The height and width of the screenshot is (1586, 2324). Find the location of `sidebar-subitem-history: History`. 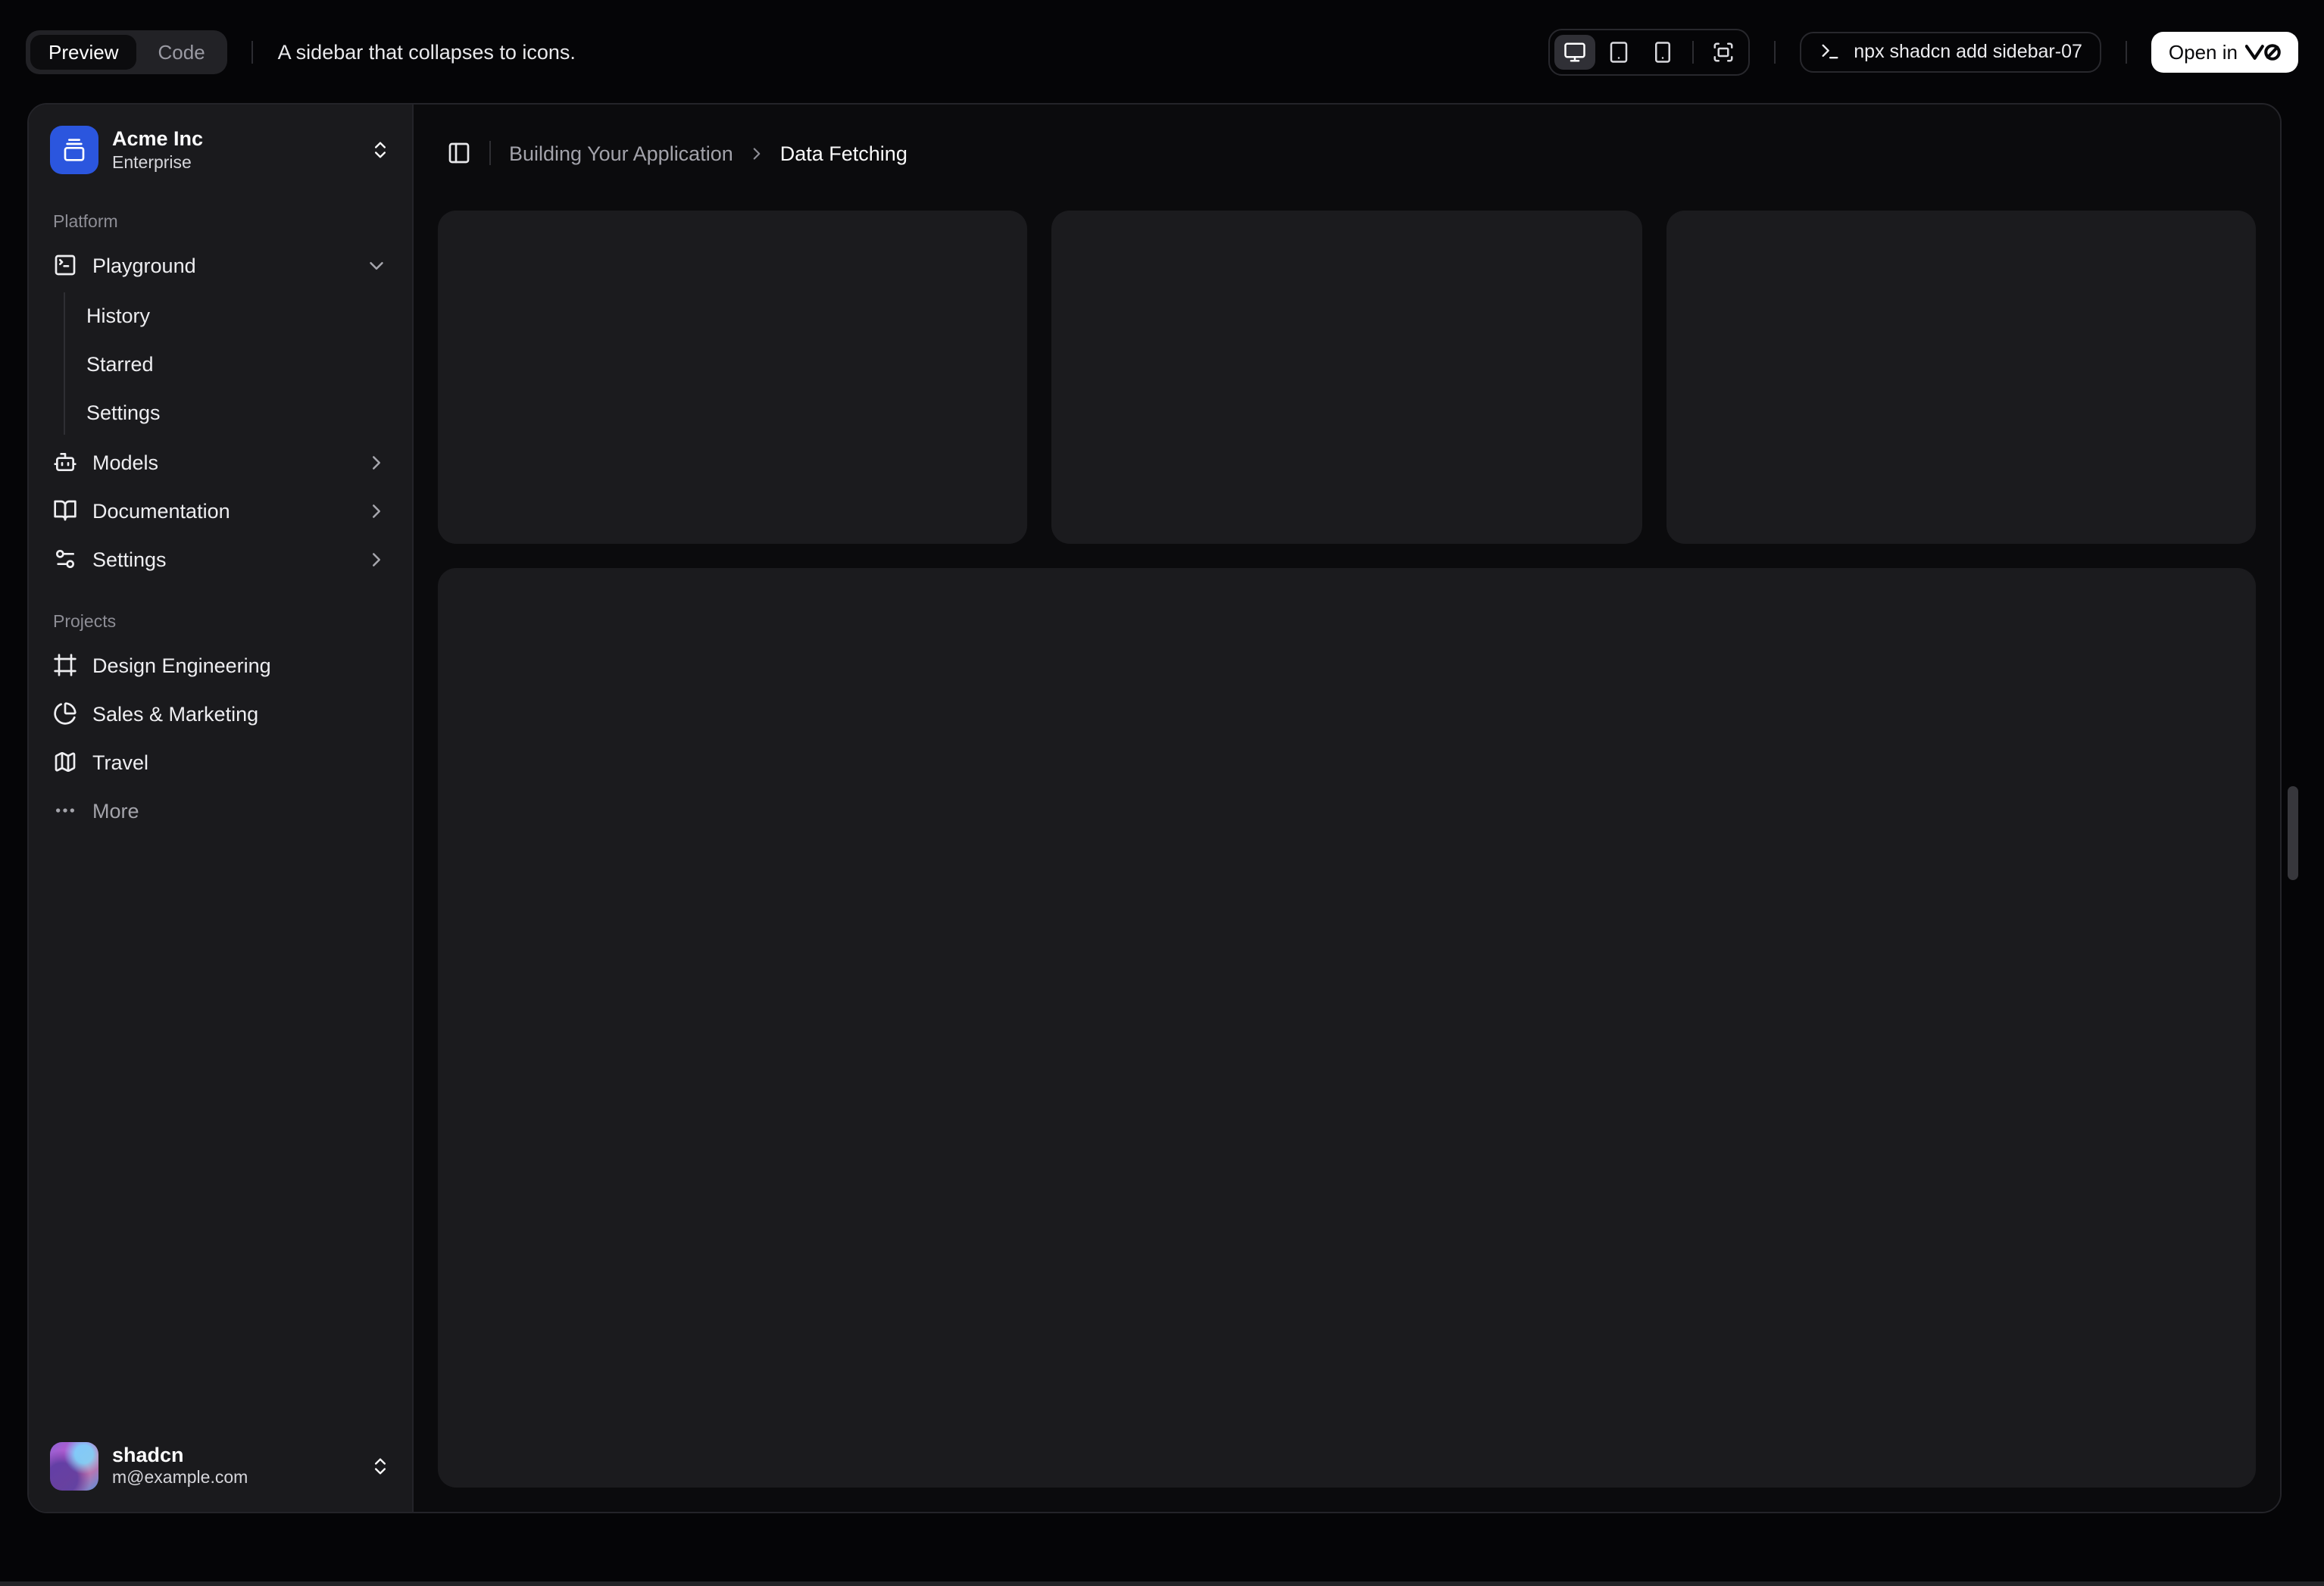

sidebar-subitem-history: History is located at coordinates (237, 316).